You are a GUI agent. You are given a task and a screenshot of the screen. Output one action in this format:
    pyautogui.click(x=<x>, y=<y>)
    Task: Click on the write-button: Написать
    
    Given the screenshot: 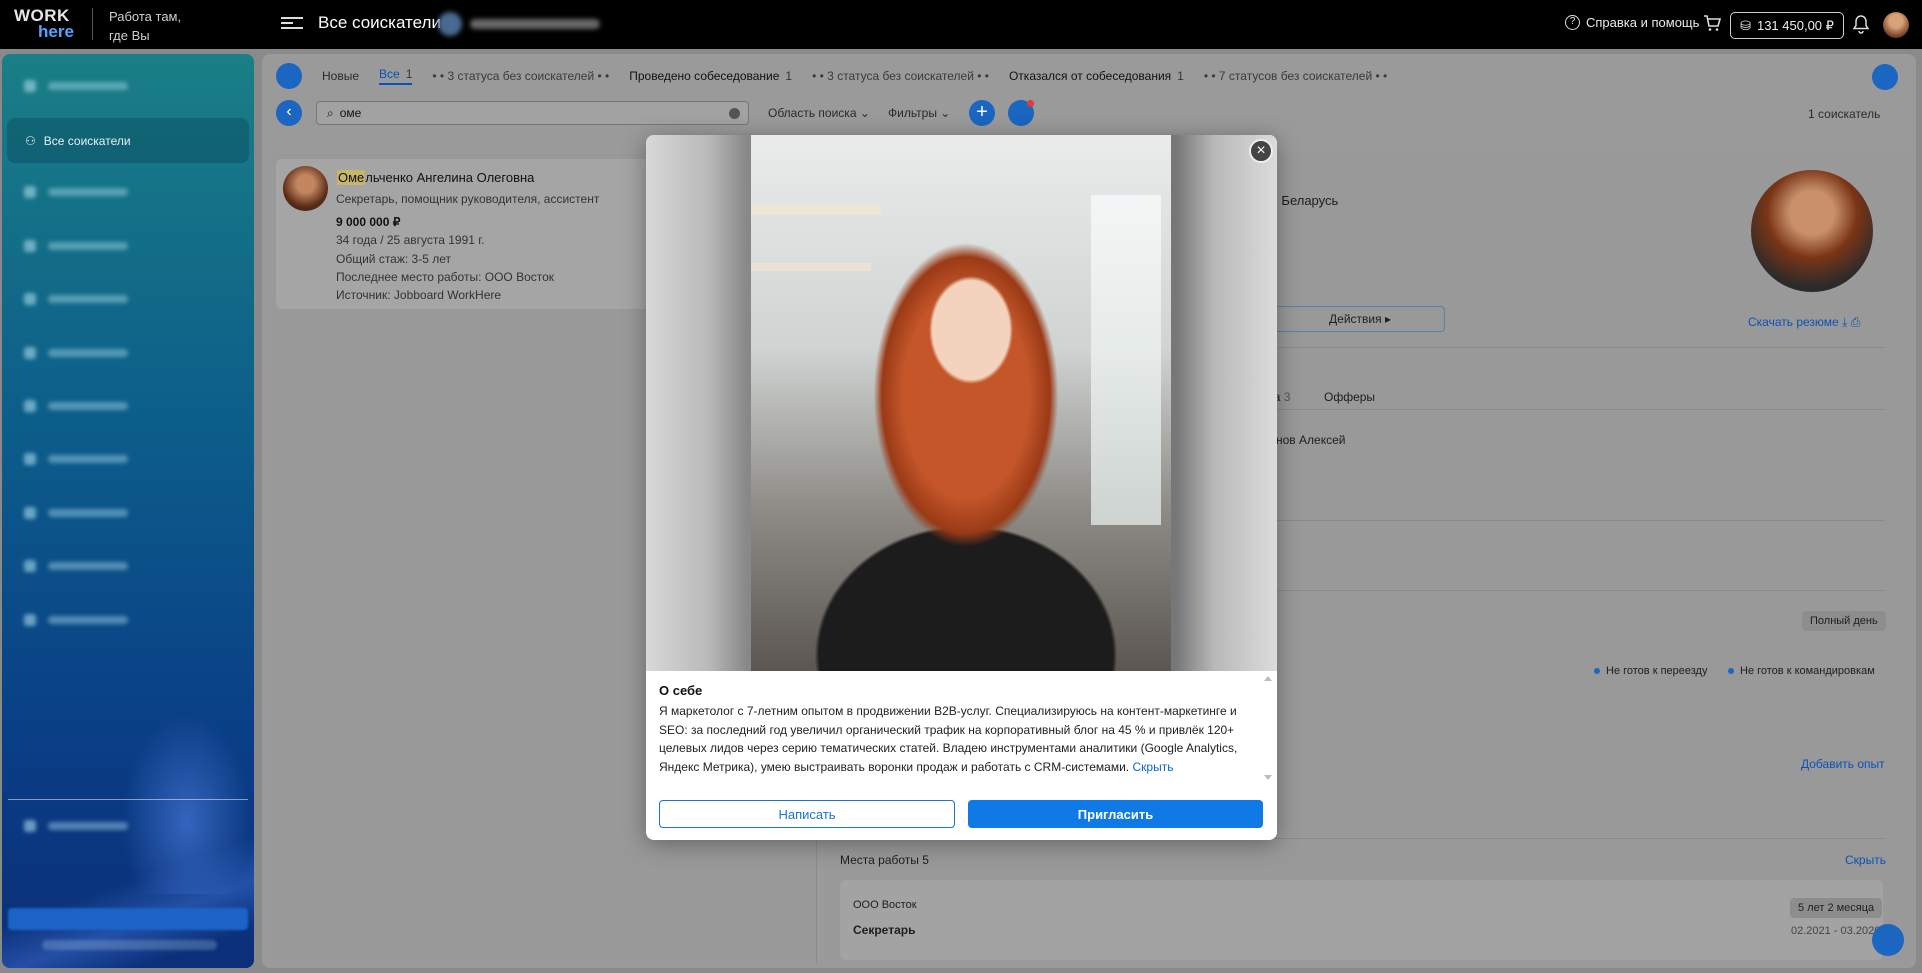 What is the action you would take?
    pyautogui.click(x=807, y=814)
    